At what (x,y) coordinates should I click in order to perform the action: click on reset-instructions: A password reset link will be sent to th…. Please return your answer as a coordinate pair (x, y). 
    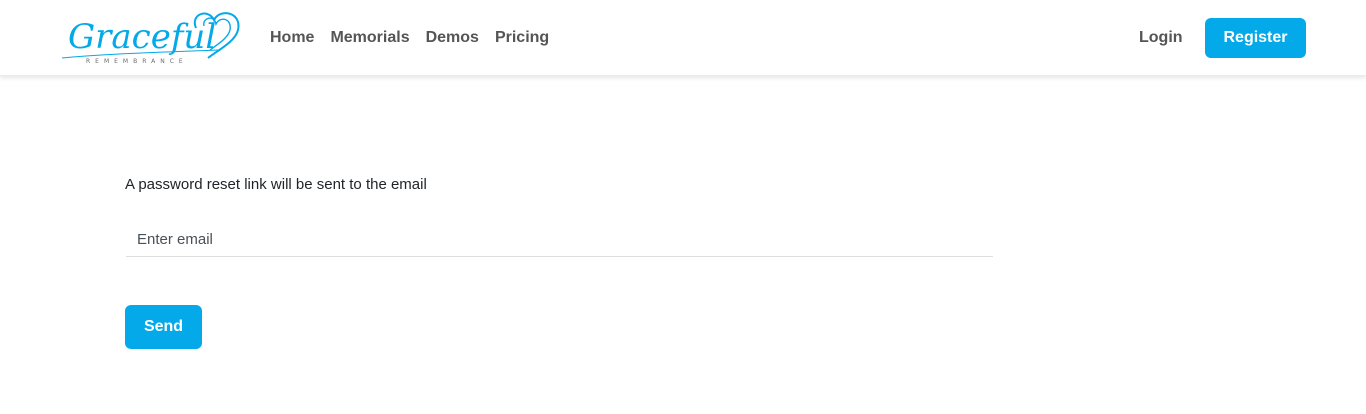
    Looking at the image, I should click on (276, 184).